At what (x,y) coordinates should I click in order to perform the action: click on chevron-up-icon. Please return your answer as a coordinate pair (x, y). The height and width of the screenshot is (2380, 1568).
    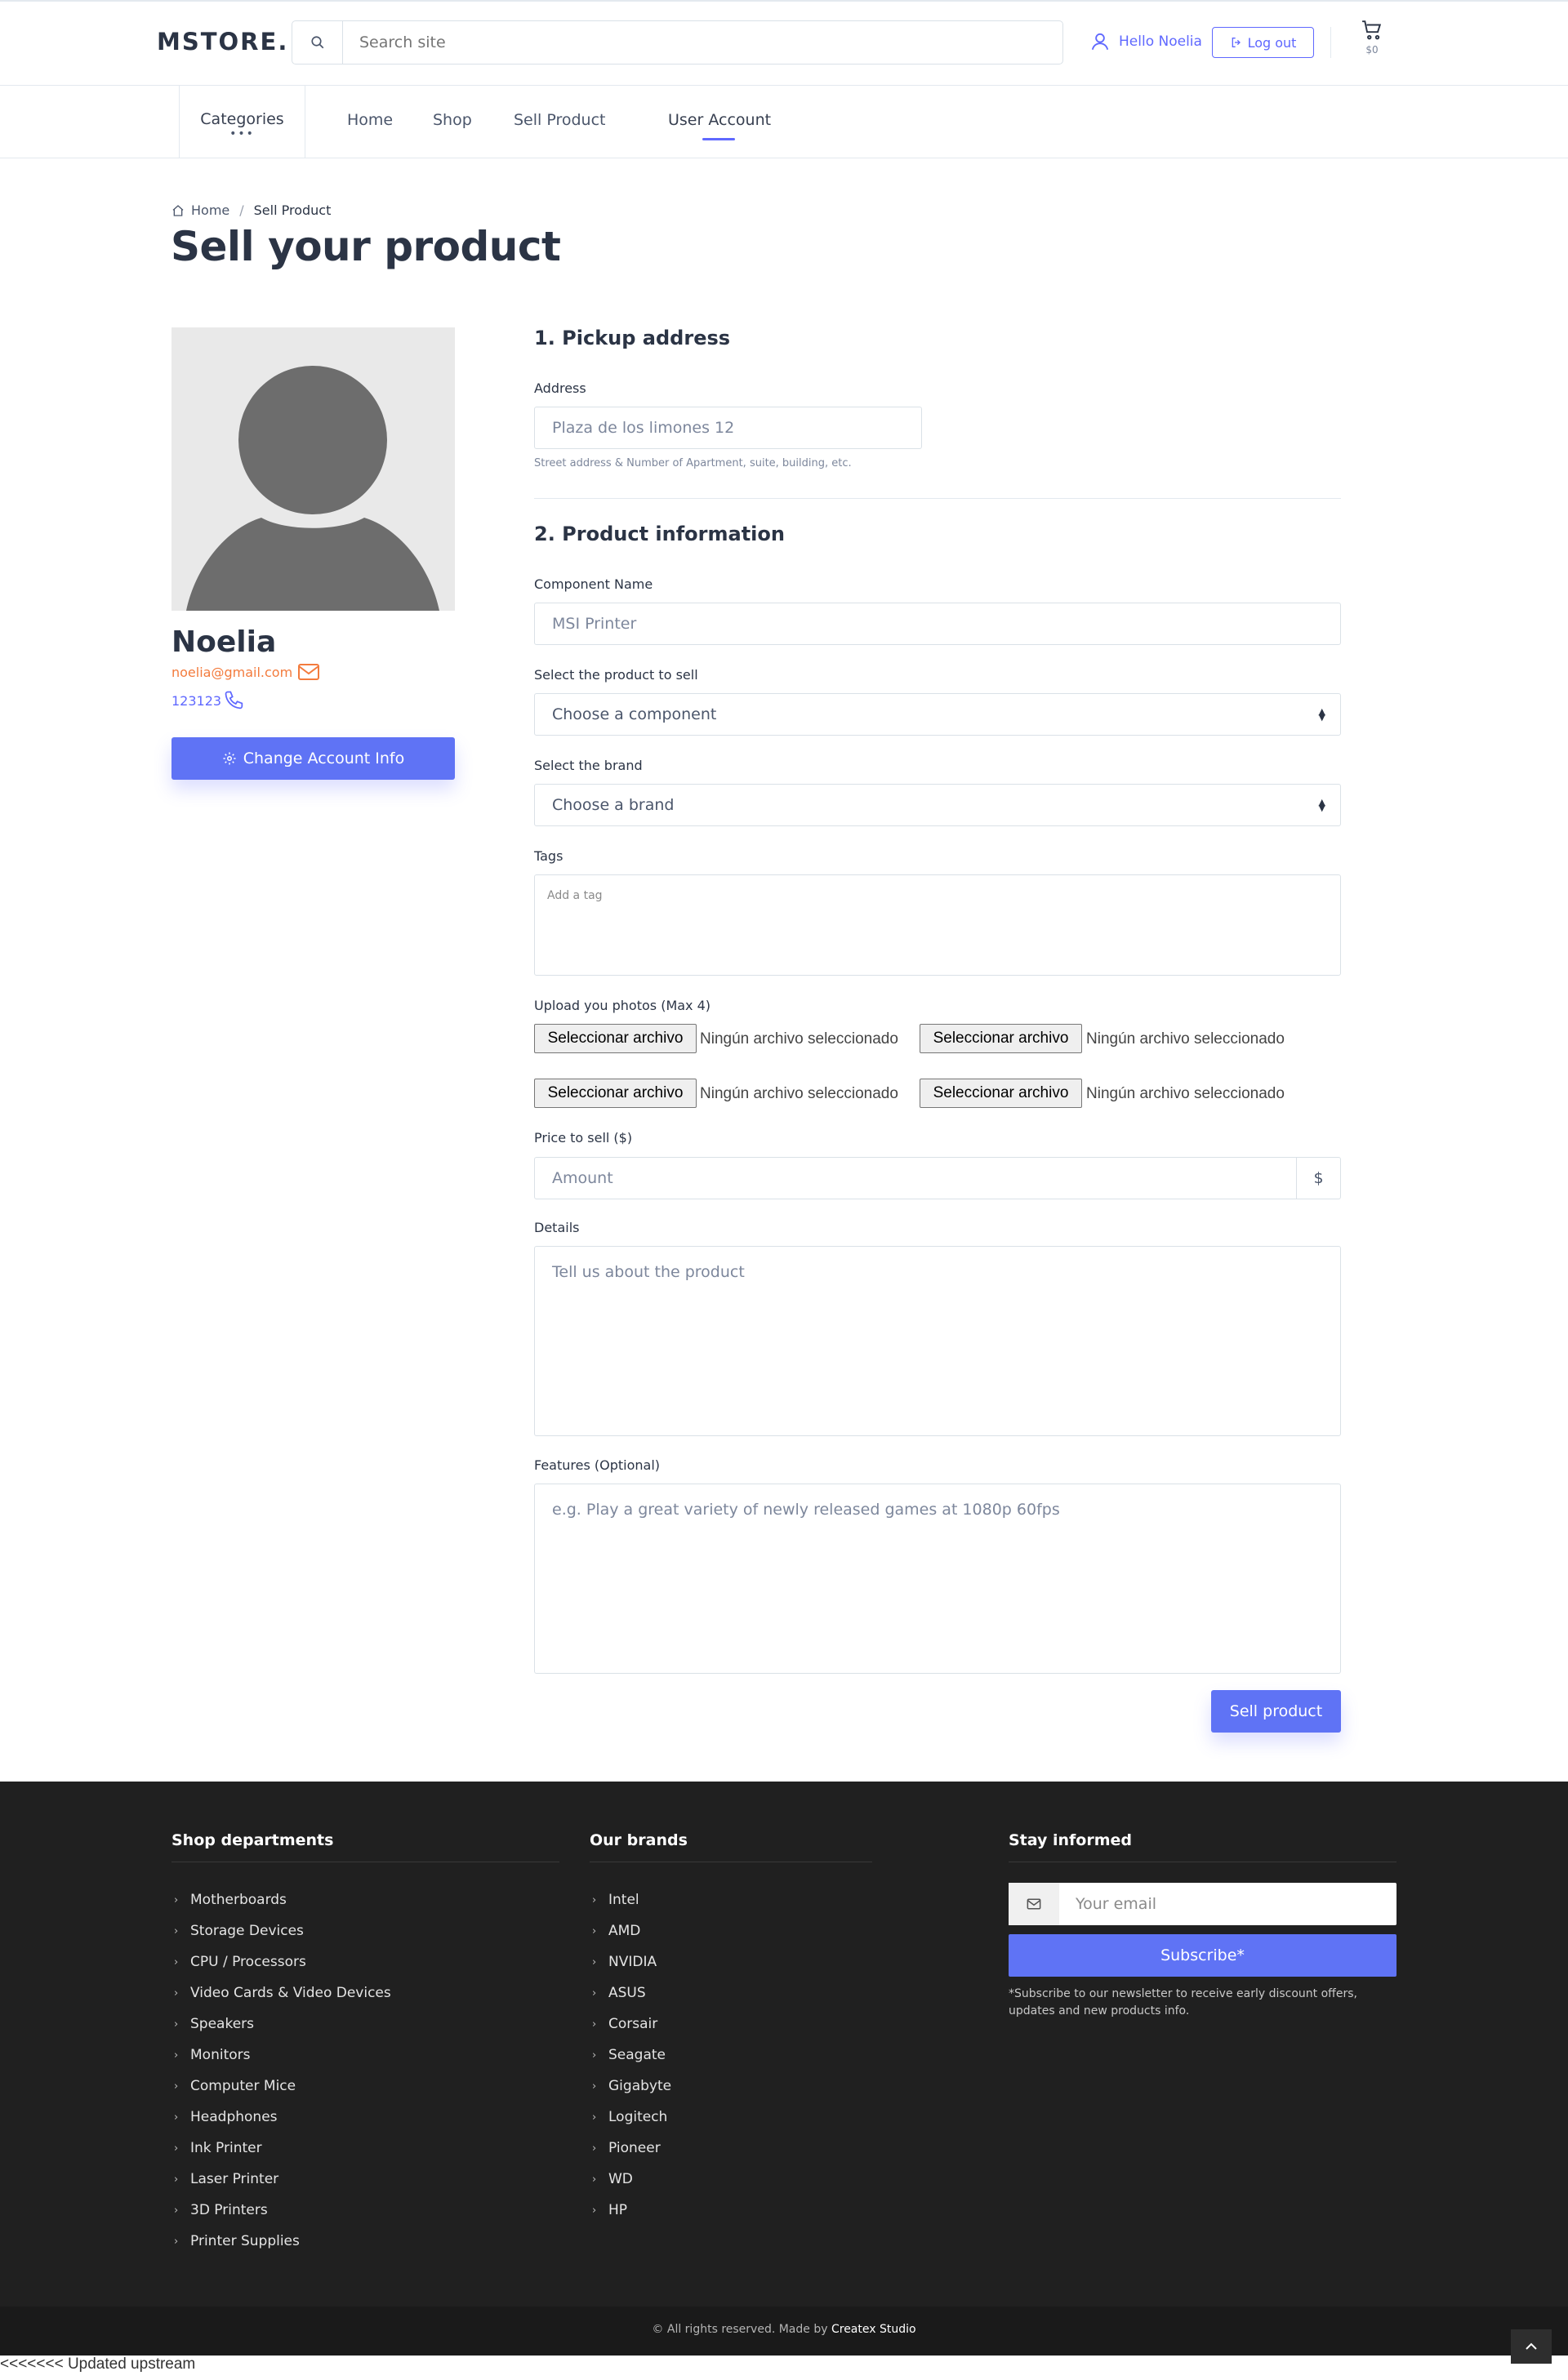
    Looking at the image, I should click on (1531, 2347).